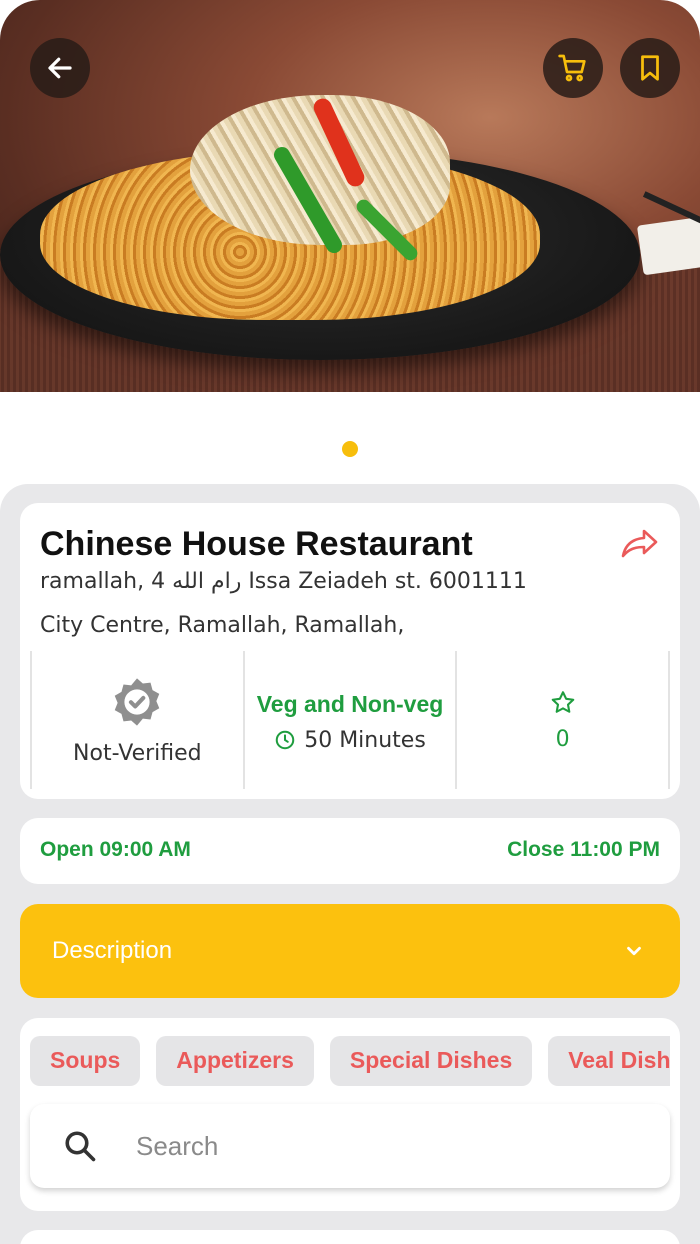 The height and width of the screenshot is (1244, 700). I want to click on category-chips: Soups Appetizers Special Dishes Veal Dishes, so click(350, 1061).